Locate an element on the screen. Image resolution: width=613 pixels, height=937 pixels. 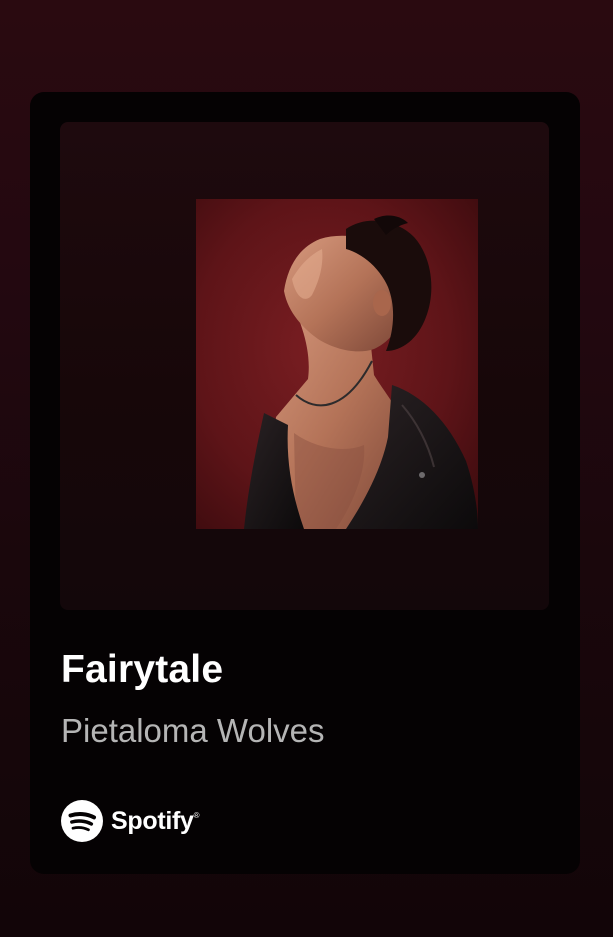
spotify-brand-link: Spotify® is located at coordinates (130, 821).